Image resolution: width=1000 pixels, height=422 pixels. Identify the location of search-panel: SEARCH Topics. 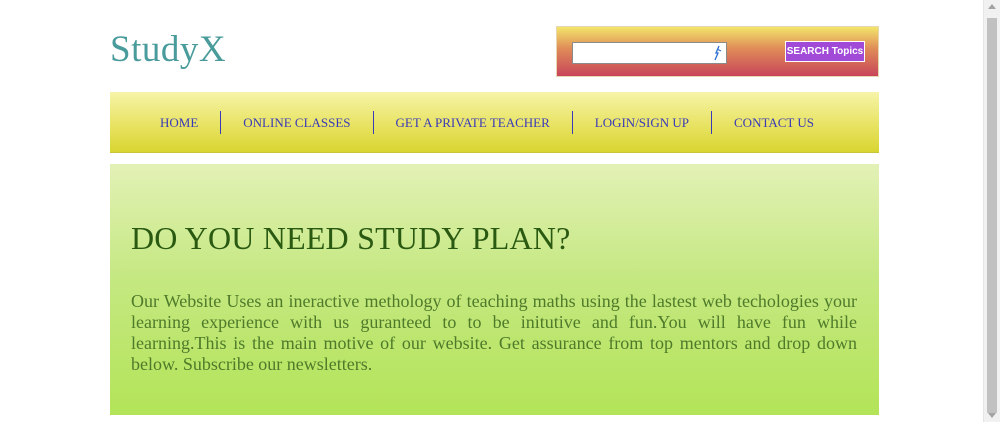
(717, 51).